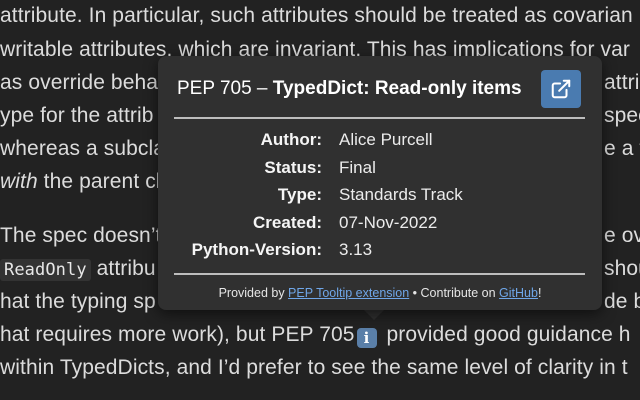 The height and width of the screenshot is (400, 640). I want to click on meta-row-status: Status: Final, so click(320, 167).